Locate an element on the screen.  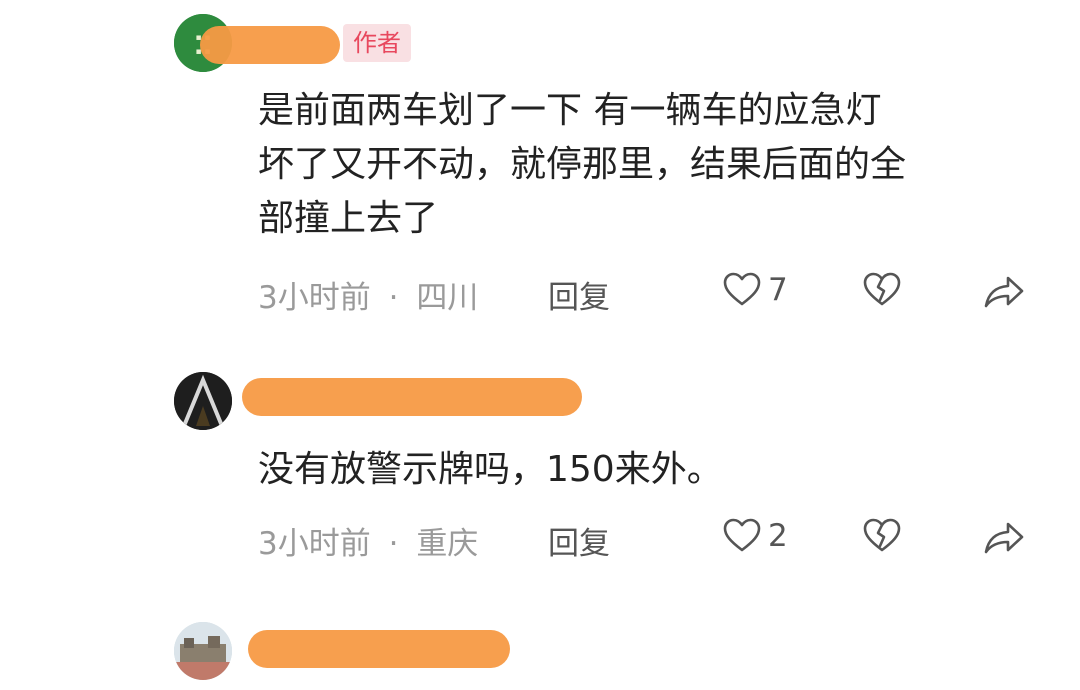
avatar is located at coordinates (203, 651).